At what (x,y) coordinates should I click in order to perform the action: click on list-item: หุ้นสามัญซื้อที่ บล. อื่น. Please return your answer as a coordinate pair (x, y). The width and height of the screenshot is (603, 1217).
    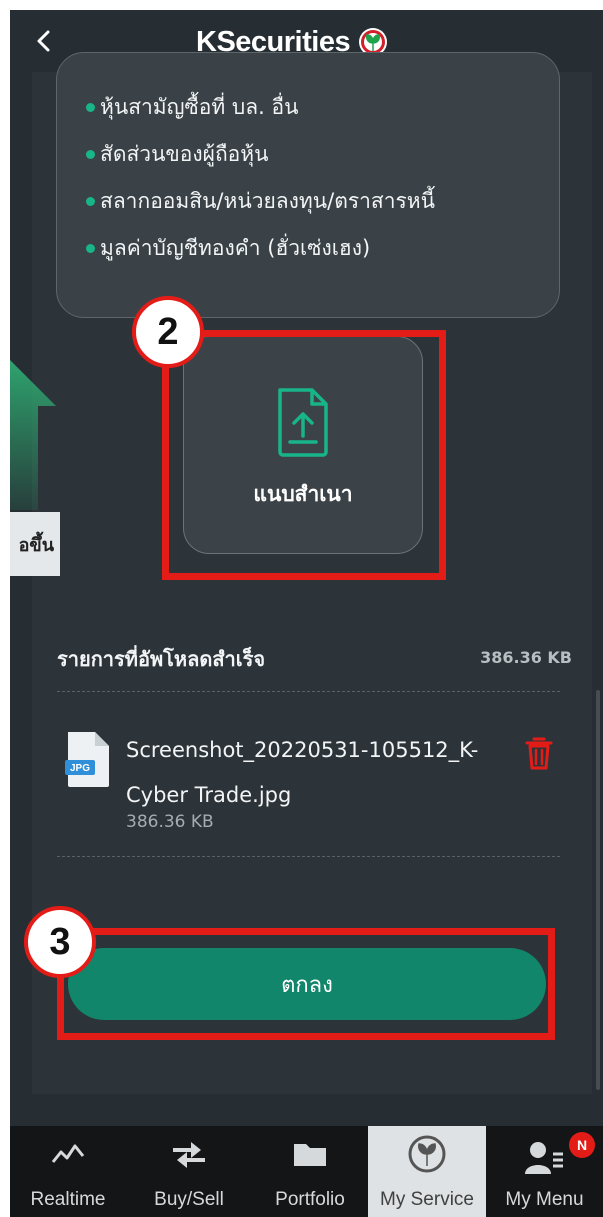
    Looking at the image, I should click on (260, 107).